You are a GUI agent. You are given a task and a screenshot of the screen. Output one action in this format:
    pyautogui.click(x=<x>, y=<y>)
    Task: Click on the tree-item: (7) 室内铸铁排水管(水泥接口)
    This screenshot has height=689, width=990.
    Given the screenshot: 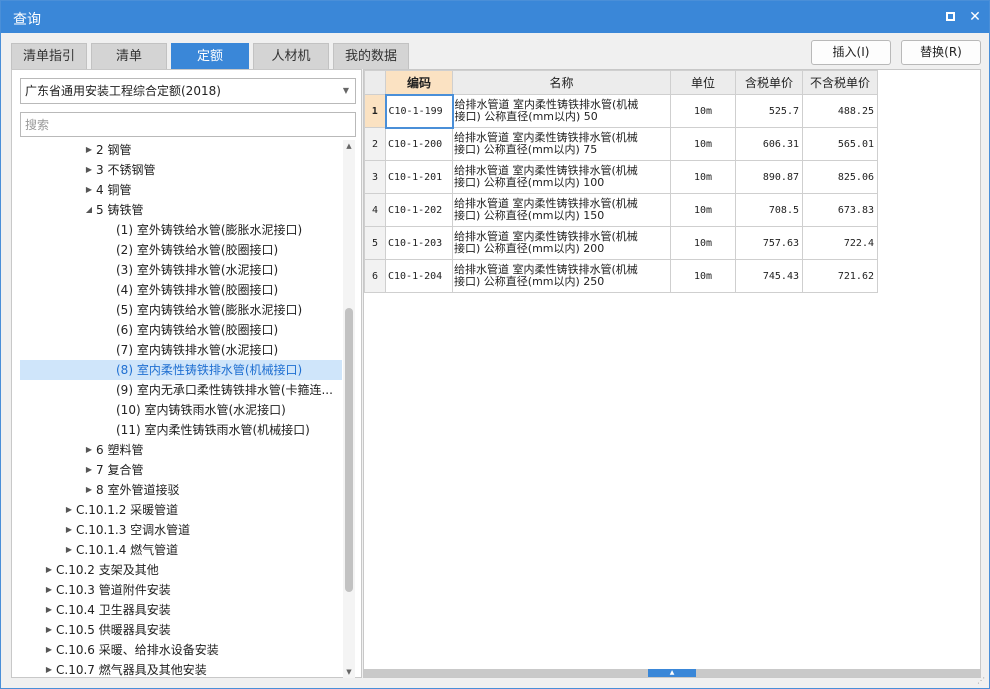 What is the action you would take?
    pyautogui.click(x=181, y=350)
    